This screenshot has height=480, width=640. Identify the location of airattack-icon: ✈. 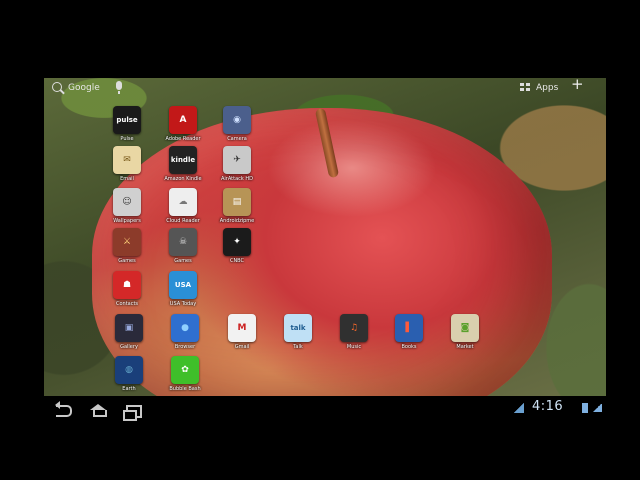
(237, 160).